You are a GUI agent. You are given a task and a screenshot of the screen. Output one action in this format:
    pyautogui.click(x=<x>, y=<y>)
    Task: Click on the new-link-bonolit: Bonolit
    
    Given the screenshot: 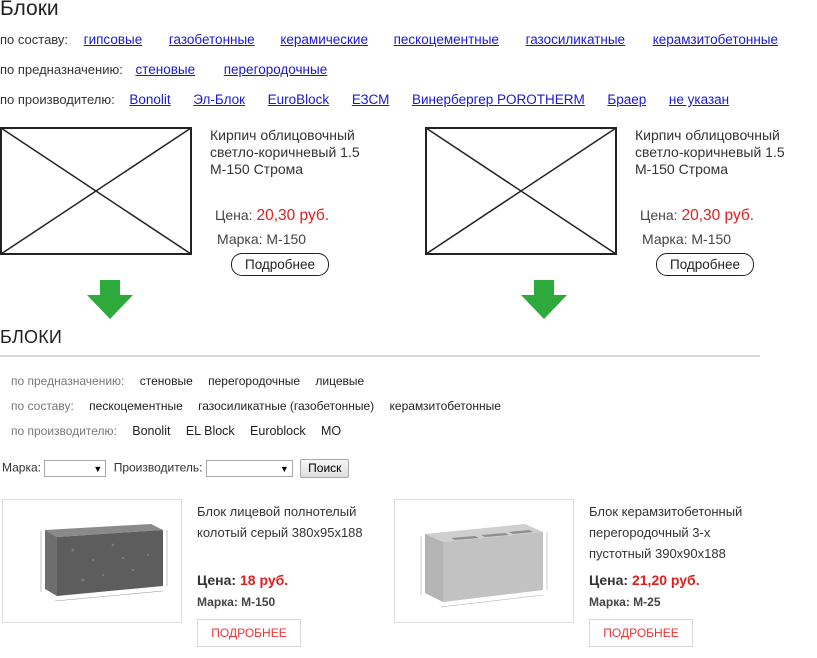 What is the action you would take?
    pyautogui.click(x=151, y=431)
    